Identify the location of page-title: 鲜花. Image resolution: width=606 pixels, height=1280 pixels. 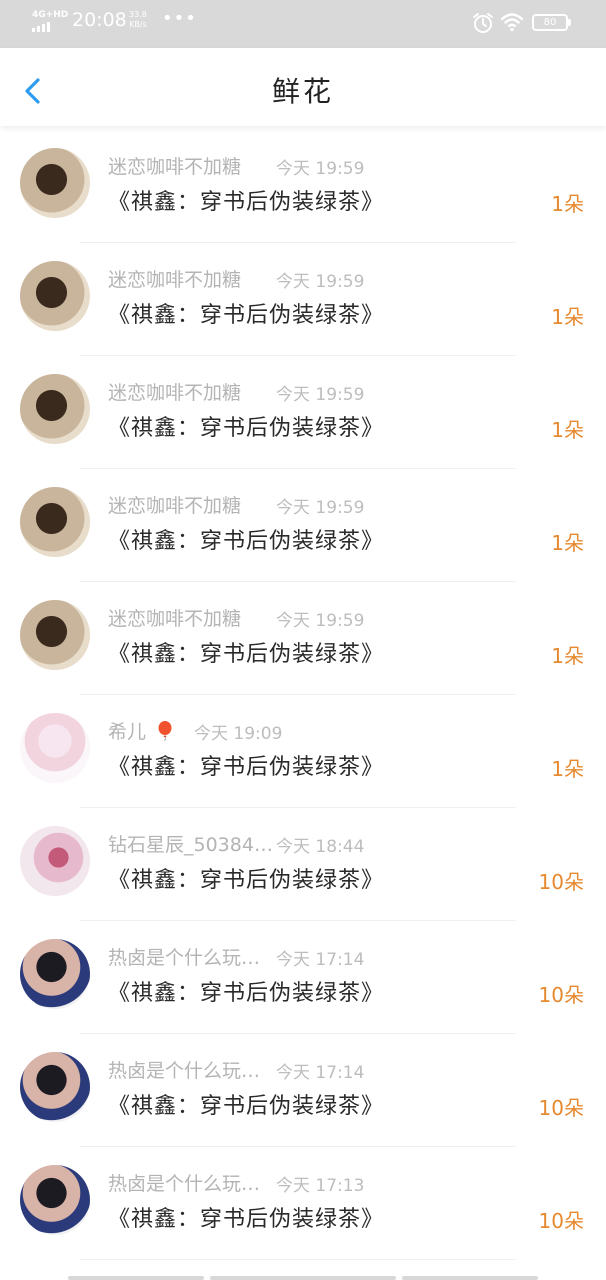
(302, 91).